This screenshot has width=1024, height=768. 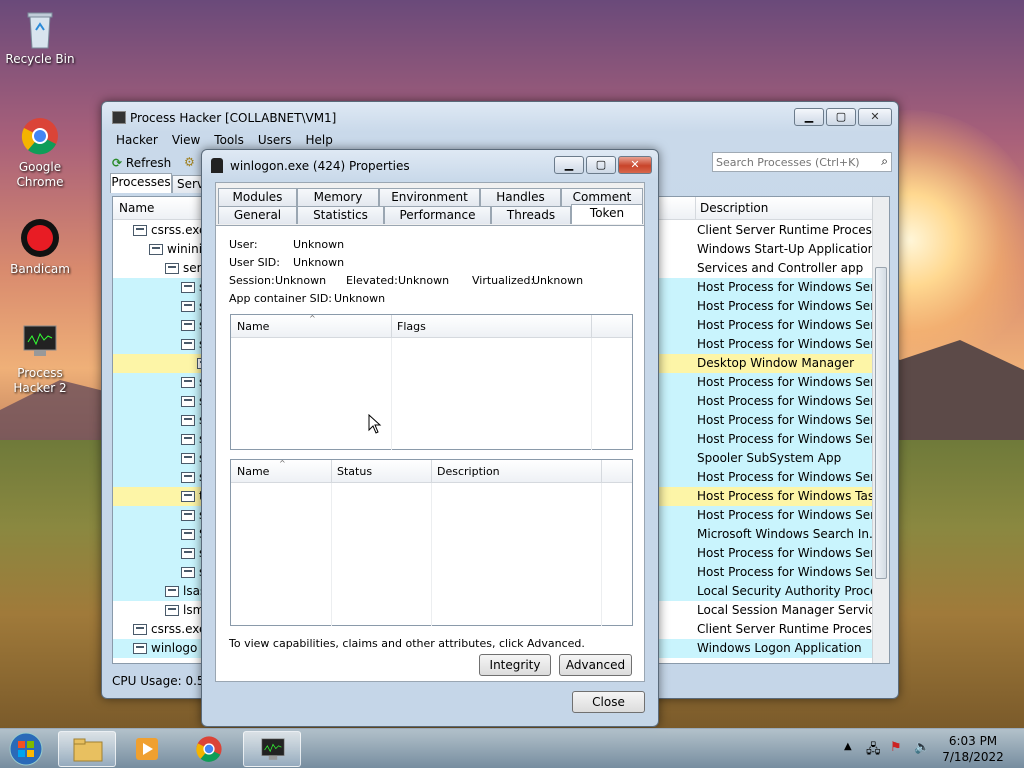 What do you see at coordinates (186, 140) in the screenshot?
I see `menu-view: View` at bounding box center [186, 140].